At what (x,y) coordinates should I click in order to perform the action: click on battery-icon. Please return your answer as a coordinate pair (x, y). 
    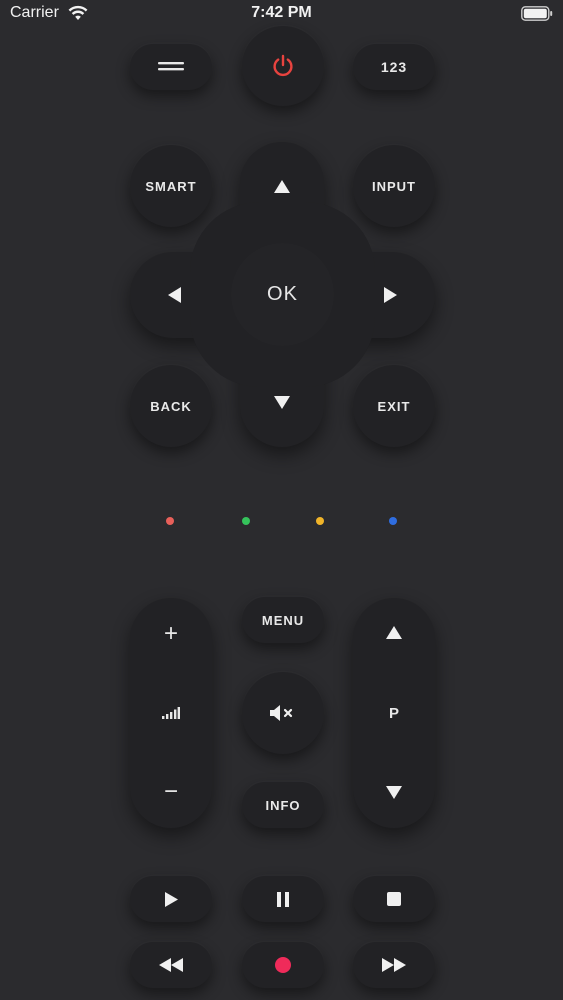
    Looking at the image, I should click on (537, 13).